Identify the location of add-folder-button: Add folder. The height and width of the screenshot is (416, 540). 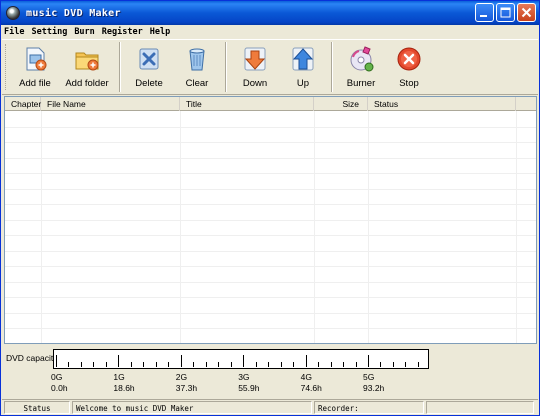
(87, 66).